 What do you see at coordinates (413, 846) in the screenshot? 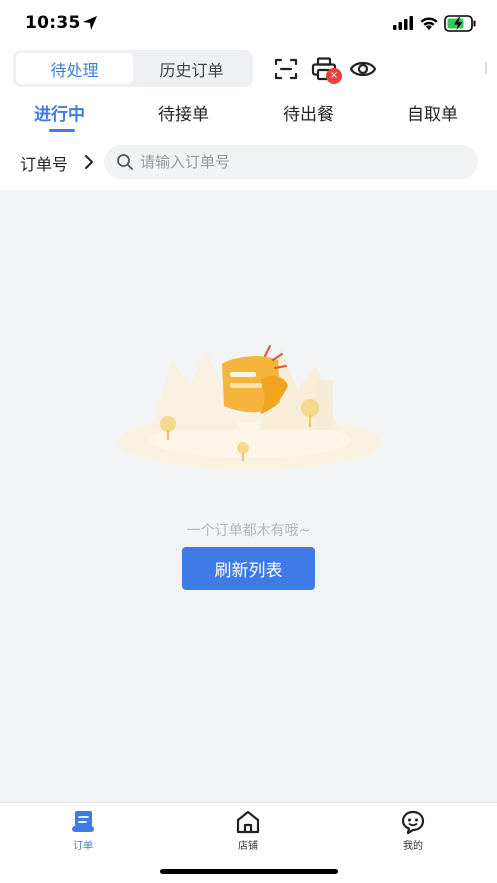
I see `nav-label-profile: 我的` at bounding box center [413, 846].